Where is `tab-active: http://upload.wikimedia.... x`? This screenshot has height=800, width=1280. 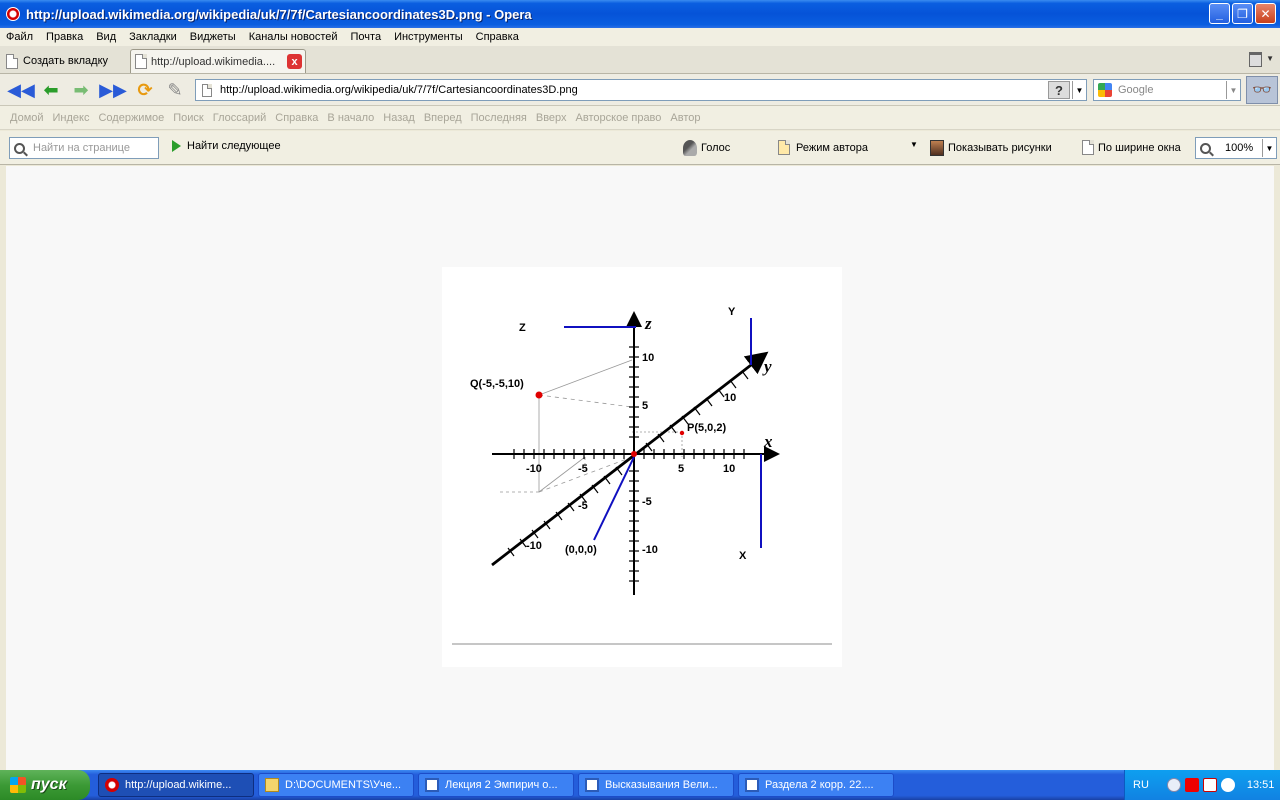 tab-active: http://upload.wikimedia.... x is located at coordinates (218, 61).